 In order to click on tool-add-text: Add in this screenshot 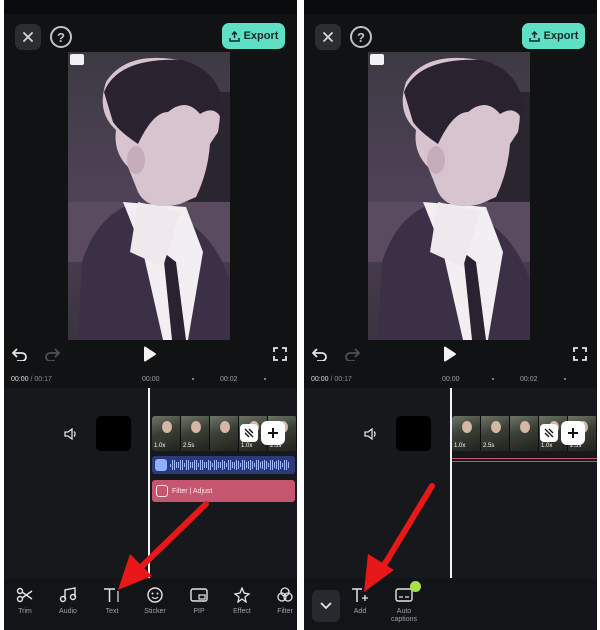, I will do `click(360, 601)`.